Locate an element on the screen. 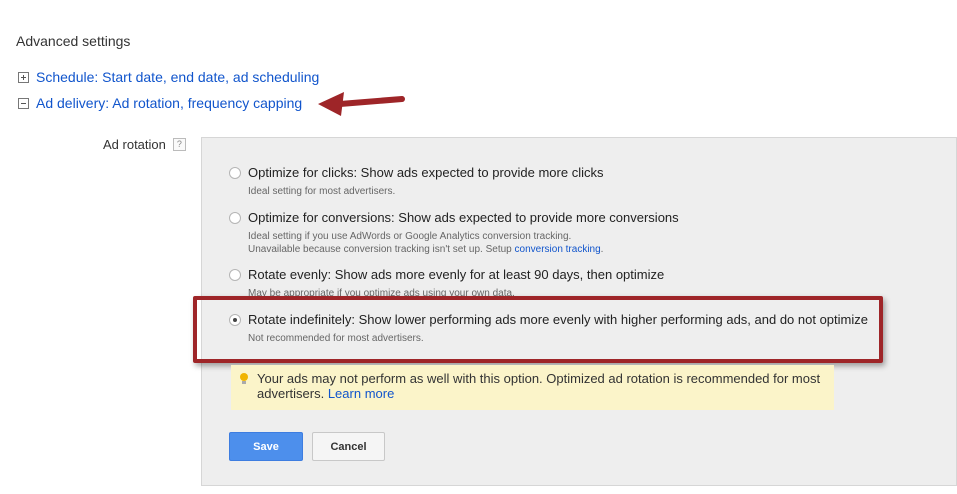 The image size is (957, 494). ad-rotation-label: Ad rotation ? is located at coordinates (144, 144).